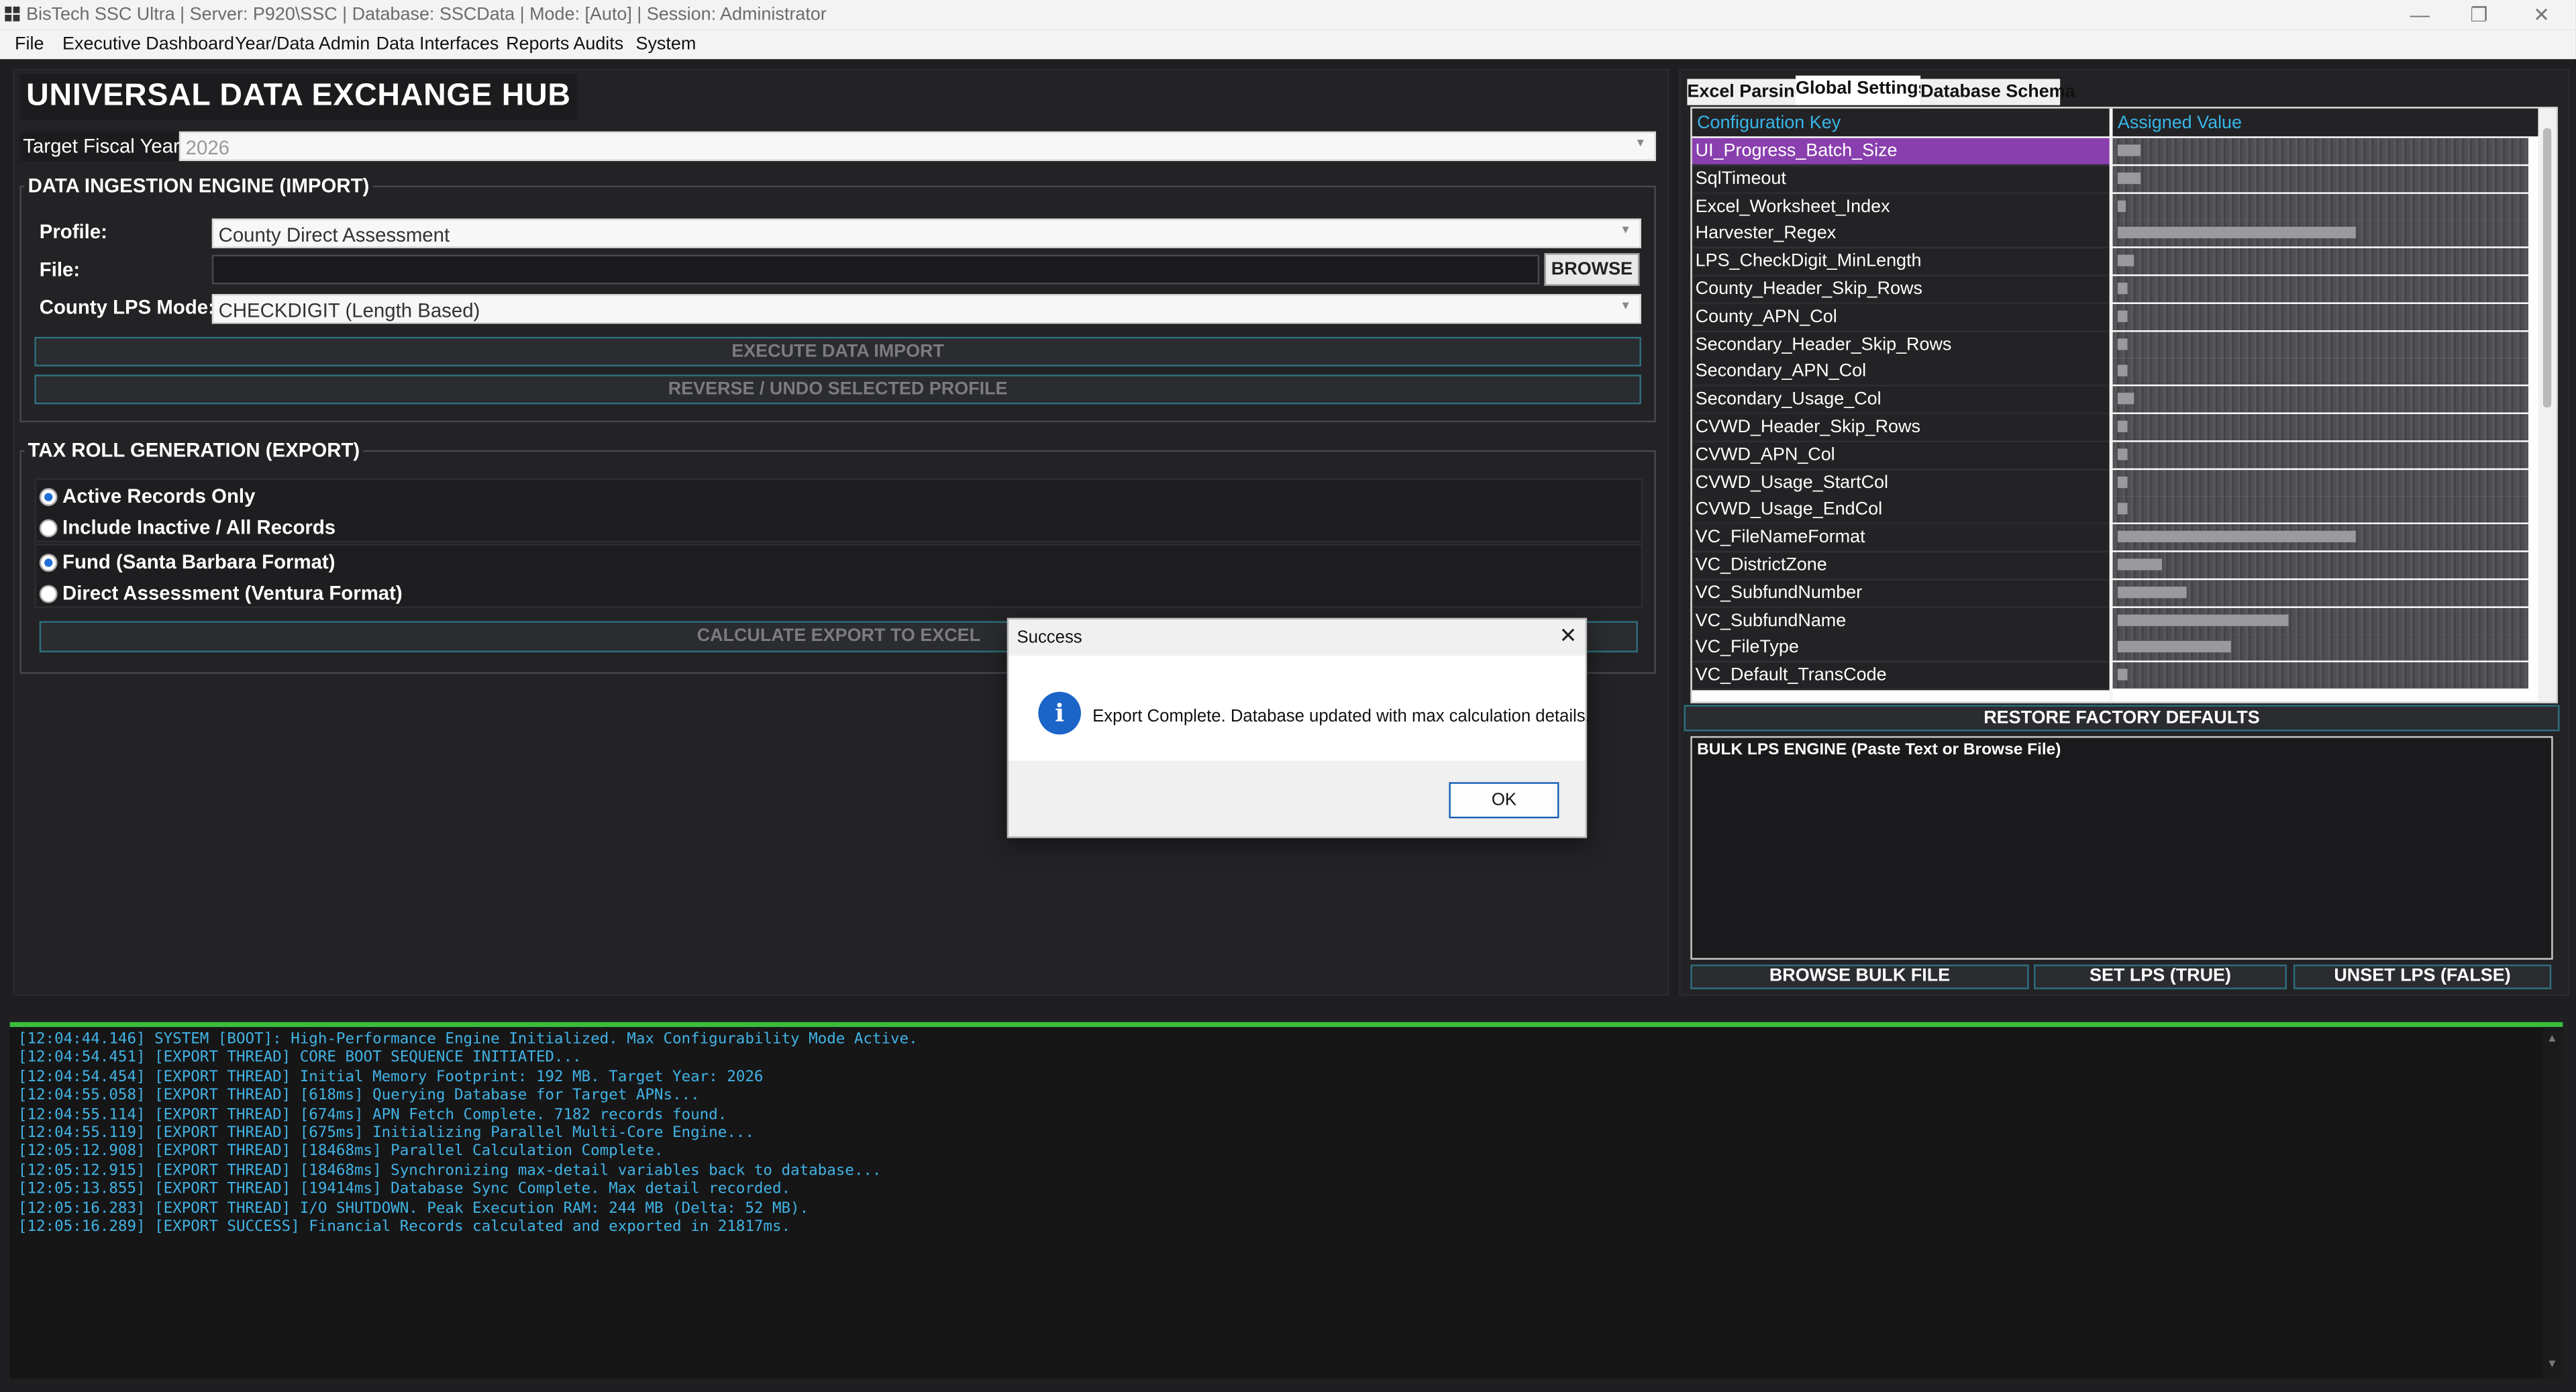 The height and width of the screenshot is (1392, 2576). I want to click on table-row: Secondary_Usage_Col, so click(2115, 401).